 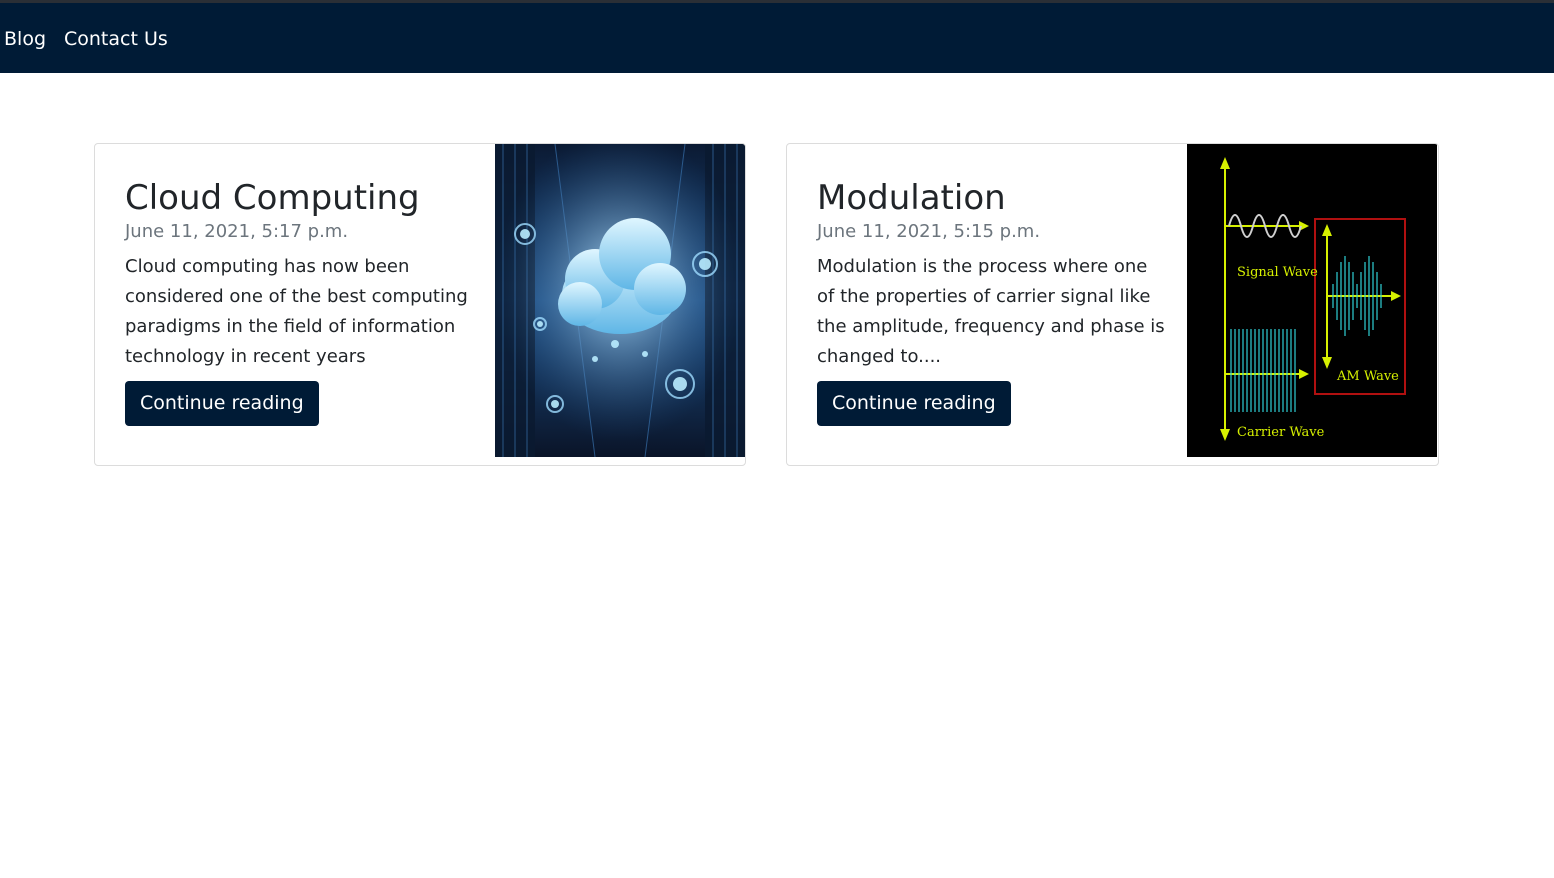 I want to click on excerpt-line: of the properties of carrier signal like, so click(x=984, y=296).